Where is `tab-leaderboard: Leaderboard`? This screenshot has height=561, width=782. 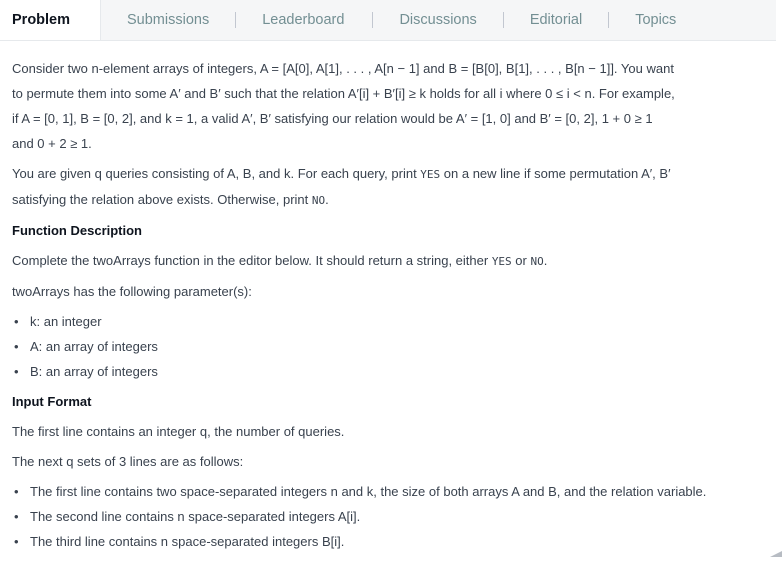
tab-leaderboard: Leaderboard is located at coordinates (303, 20).